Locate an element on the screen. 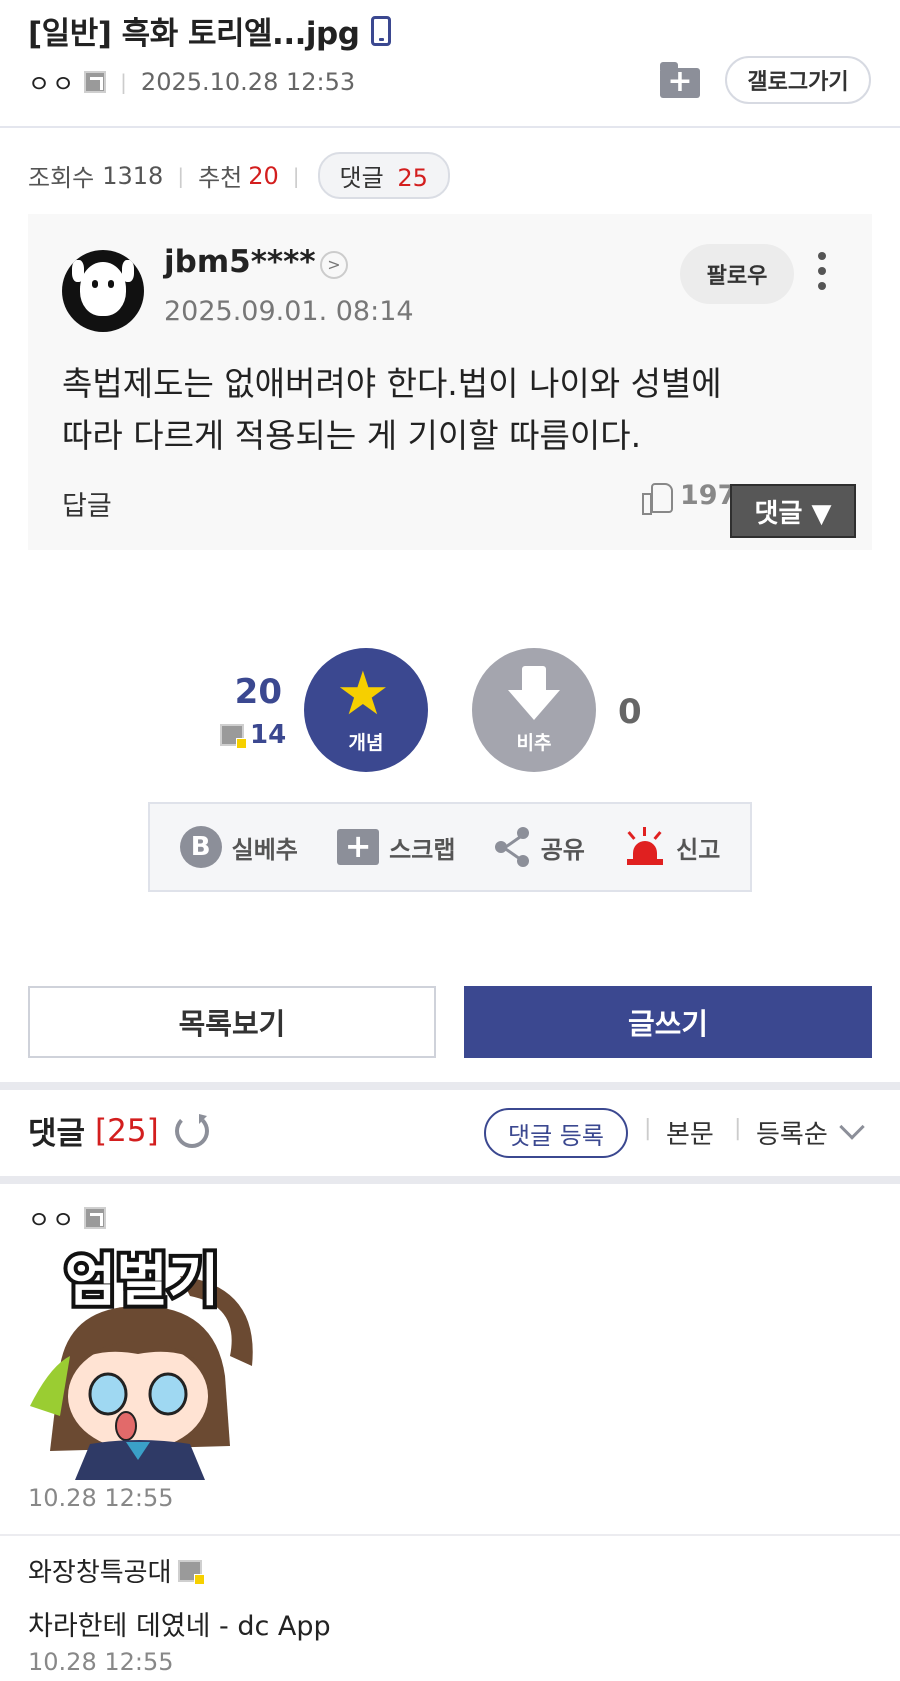 The width and height of the screenshot is (900, 1681). embed-text-line: 따라 다르게 적용되는 게 기이할 따름이다. is located at coordinates (352, 435).